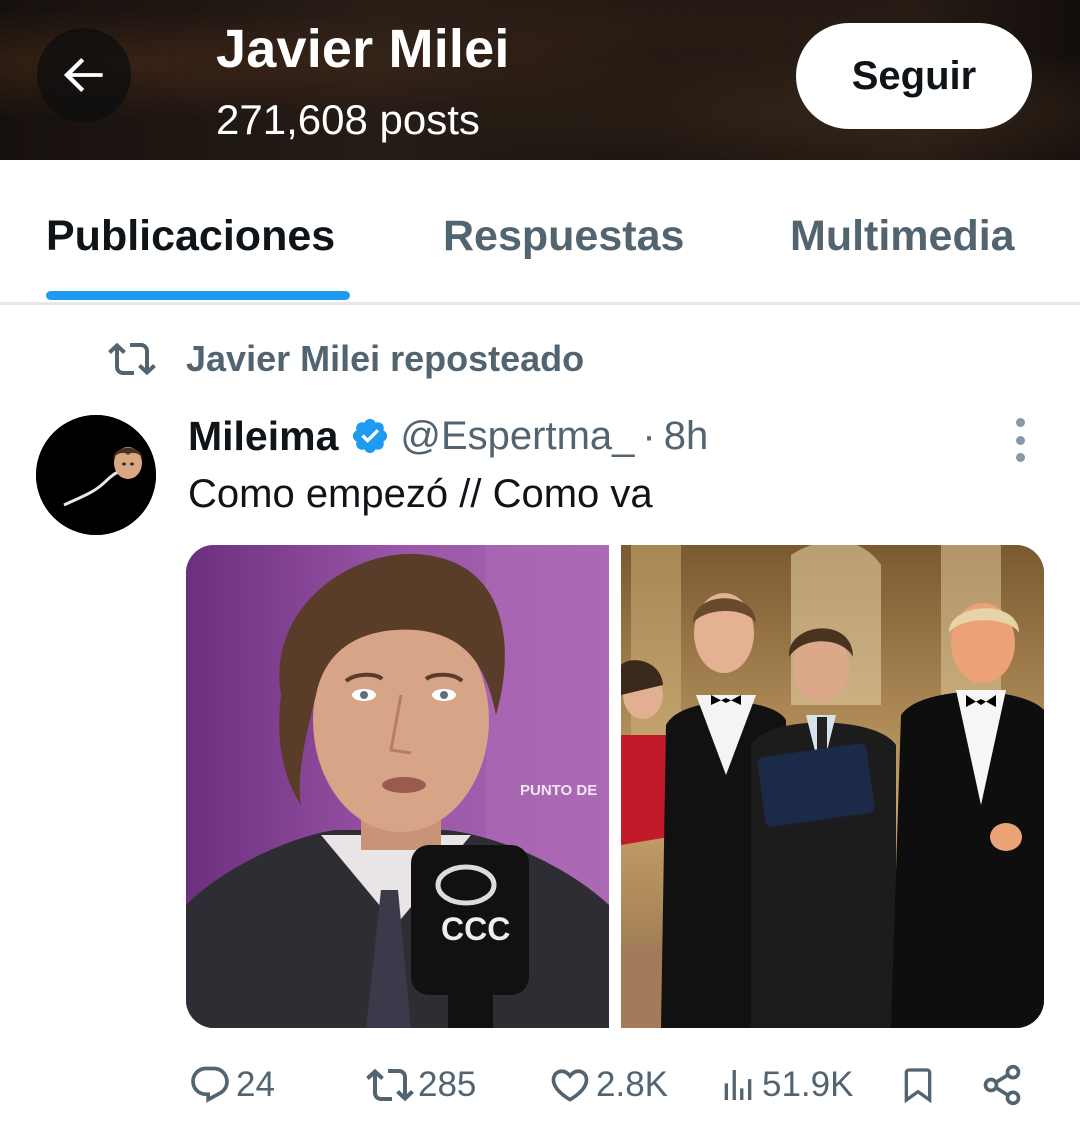 This screenshot has width=1080, height=1132. What do you see at coordinates (447, 1084) in the screenshot?
I see `repost-count: 285` at bounding box center [447, 1084].